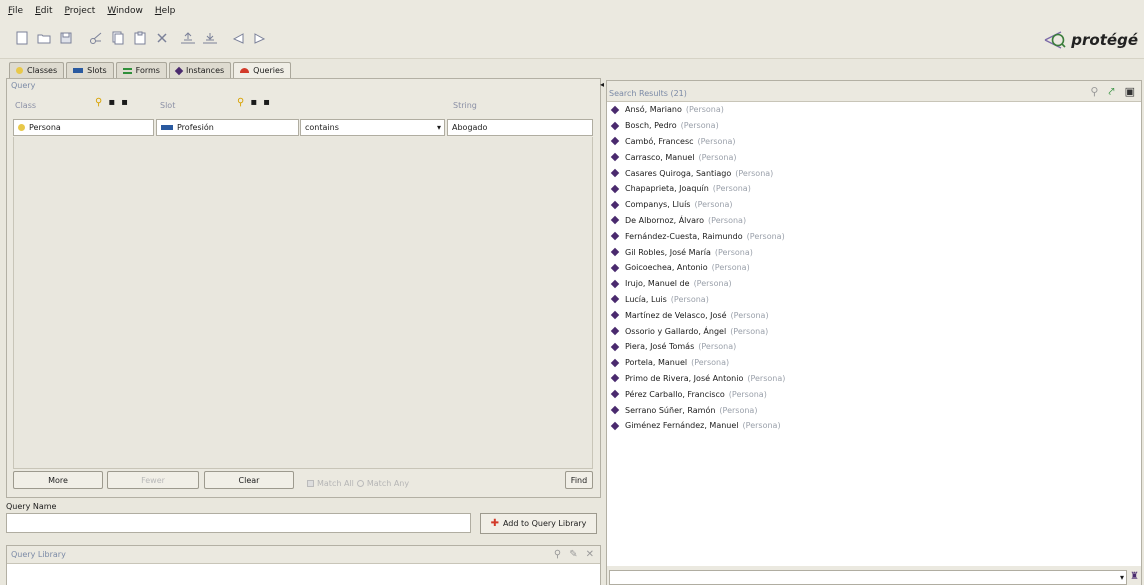 The height and width of the screenshot is (585, 1144). Describe the element at coordinates (520, 127) in the screenshot. I see `string-input: Abogado` at that location.